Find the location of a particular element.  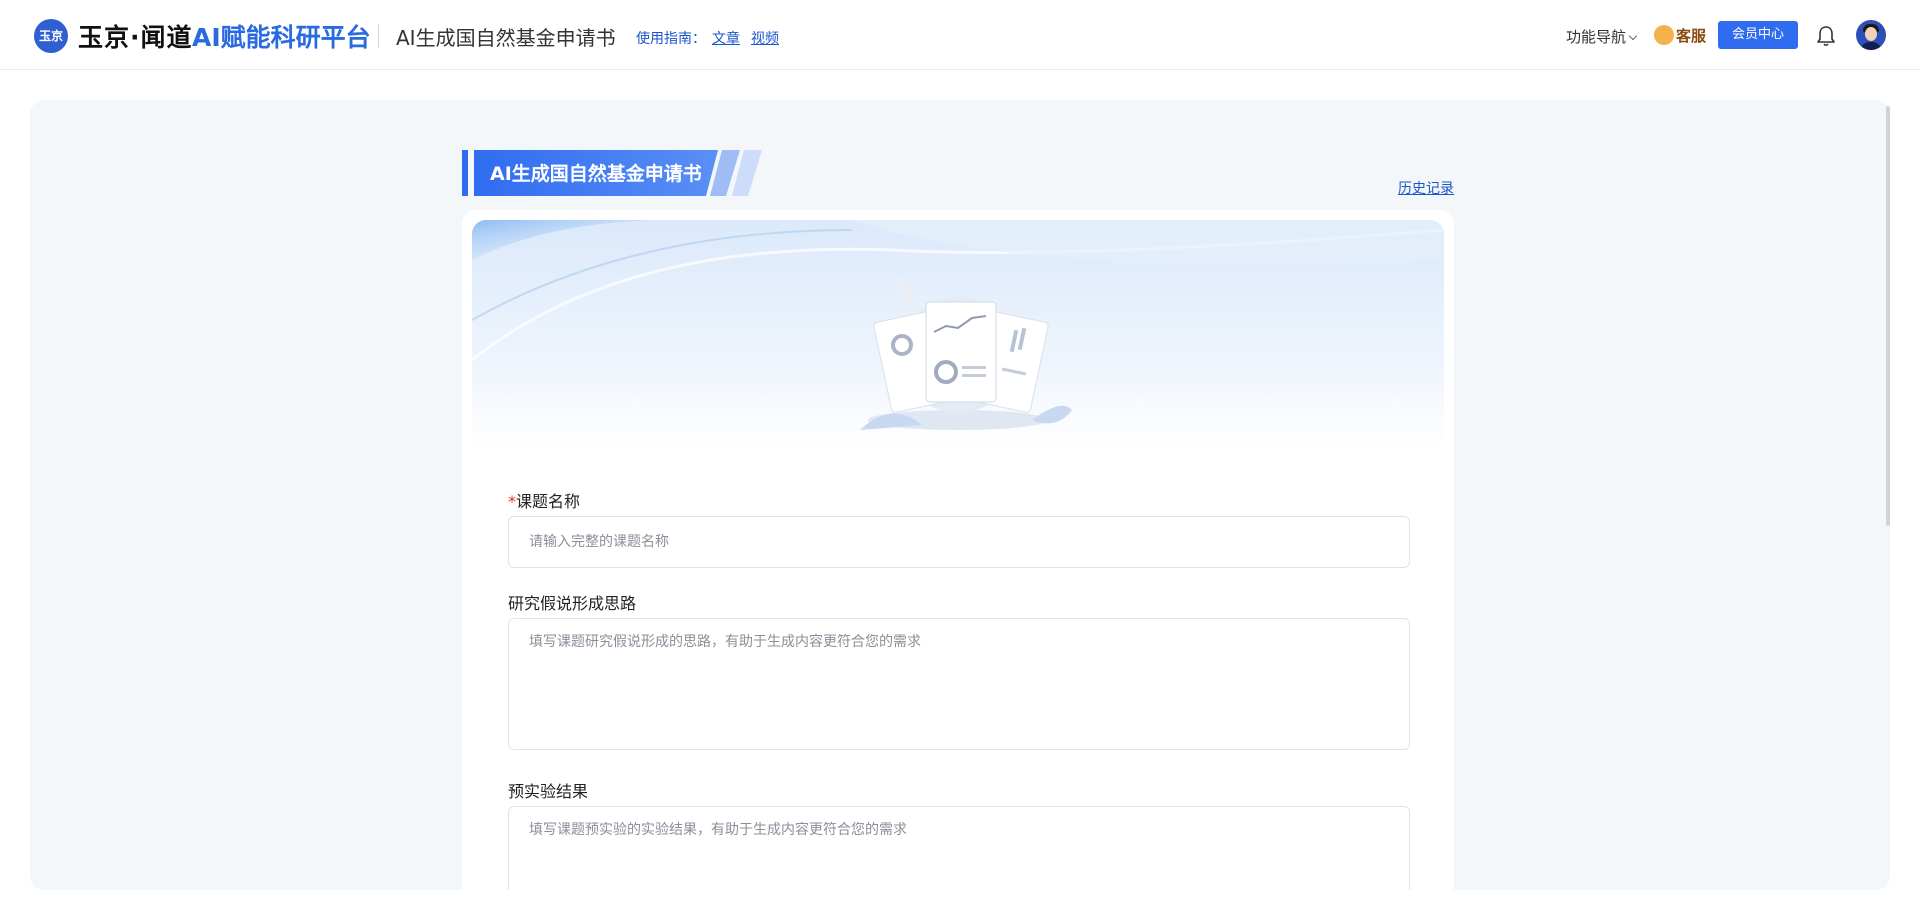

headset-icon is located at coordinates (1664, 35).